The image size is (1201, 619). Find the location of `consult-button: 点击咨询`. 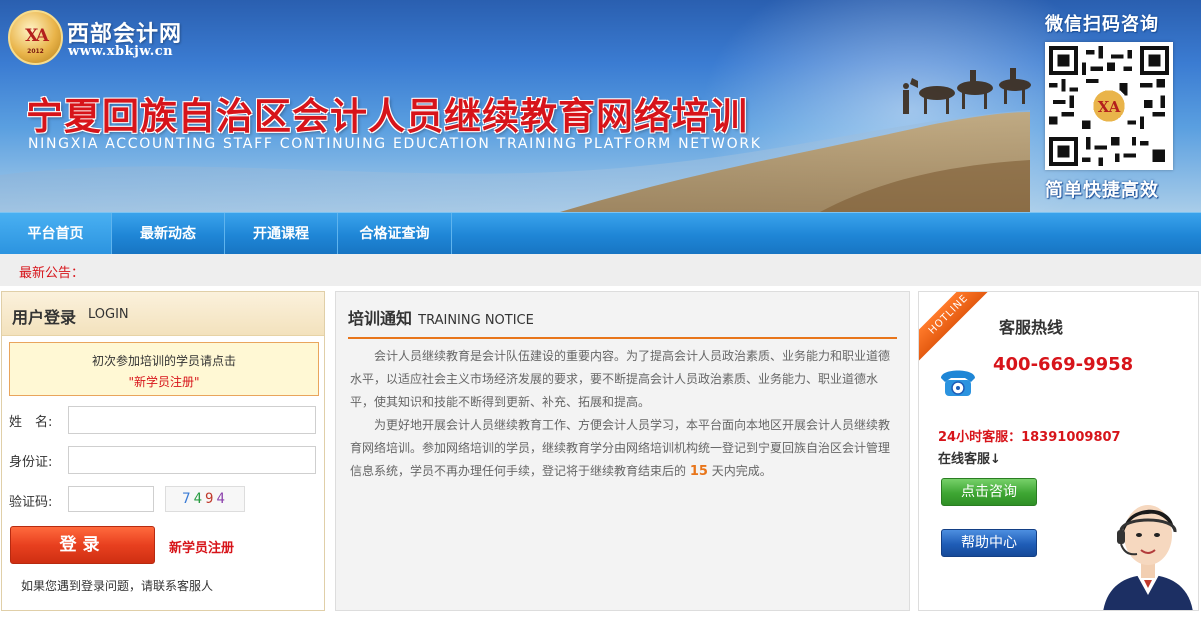

consult-button: 点击咨询 is located at coordinates (989, 492).